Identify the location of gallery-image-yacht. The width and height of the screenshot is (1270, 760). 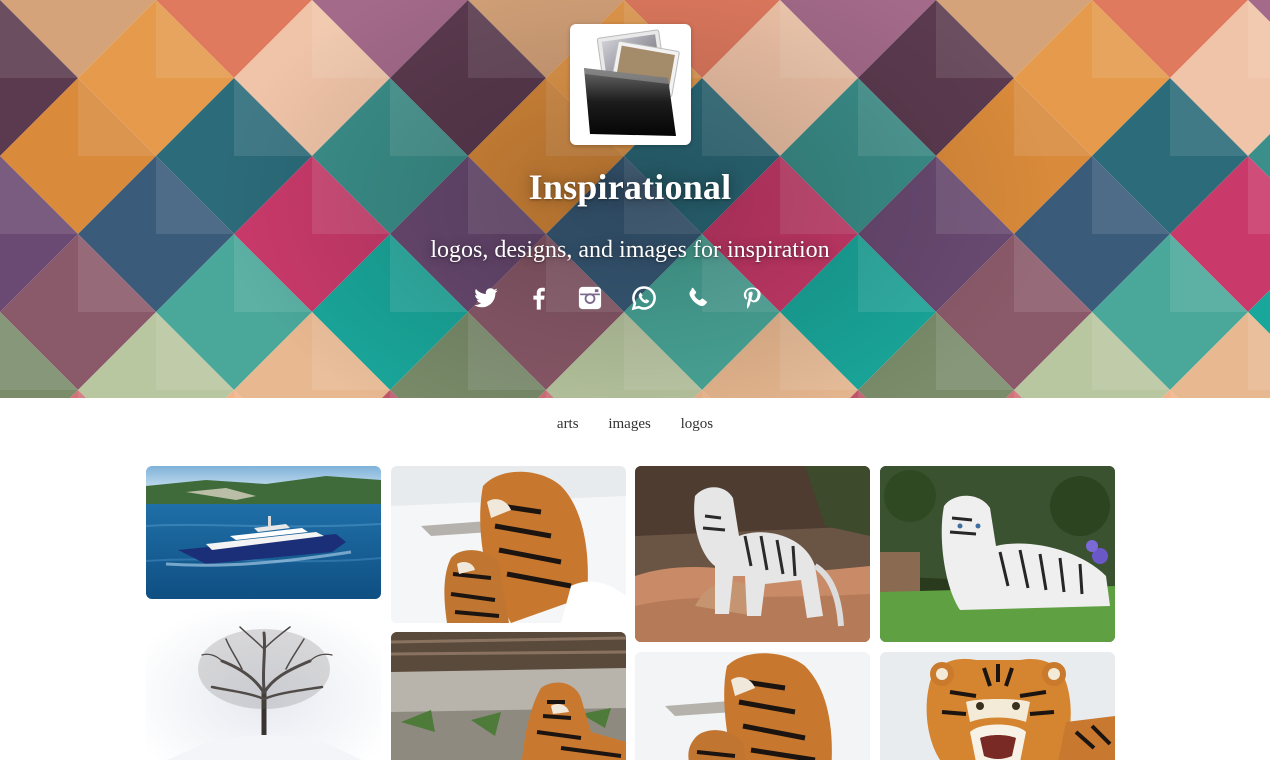
(263, 532).